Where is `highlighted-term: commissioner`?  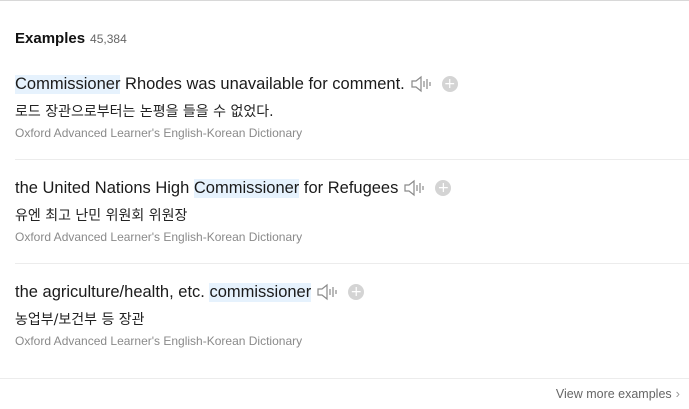
highlighted-term: commissioner is located at coordinates (260, 292).